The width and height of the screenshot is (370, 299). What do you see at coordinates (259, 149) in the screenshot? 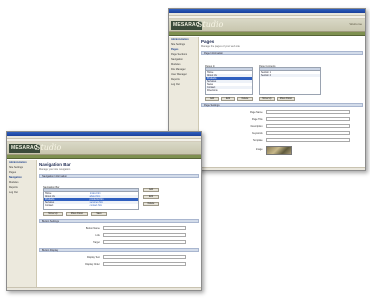
I see `field-label: Image` at bounding box center [259, 149].